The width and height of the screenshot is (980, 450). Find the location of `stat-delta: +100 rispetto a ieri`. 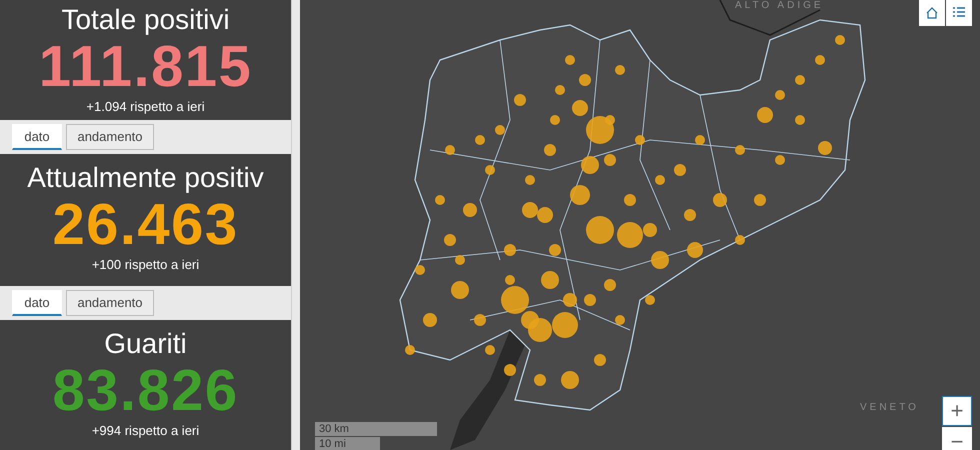

stat-delta: +100 rispetto a ieri is located at coordinates (146, 265).